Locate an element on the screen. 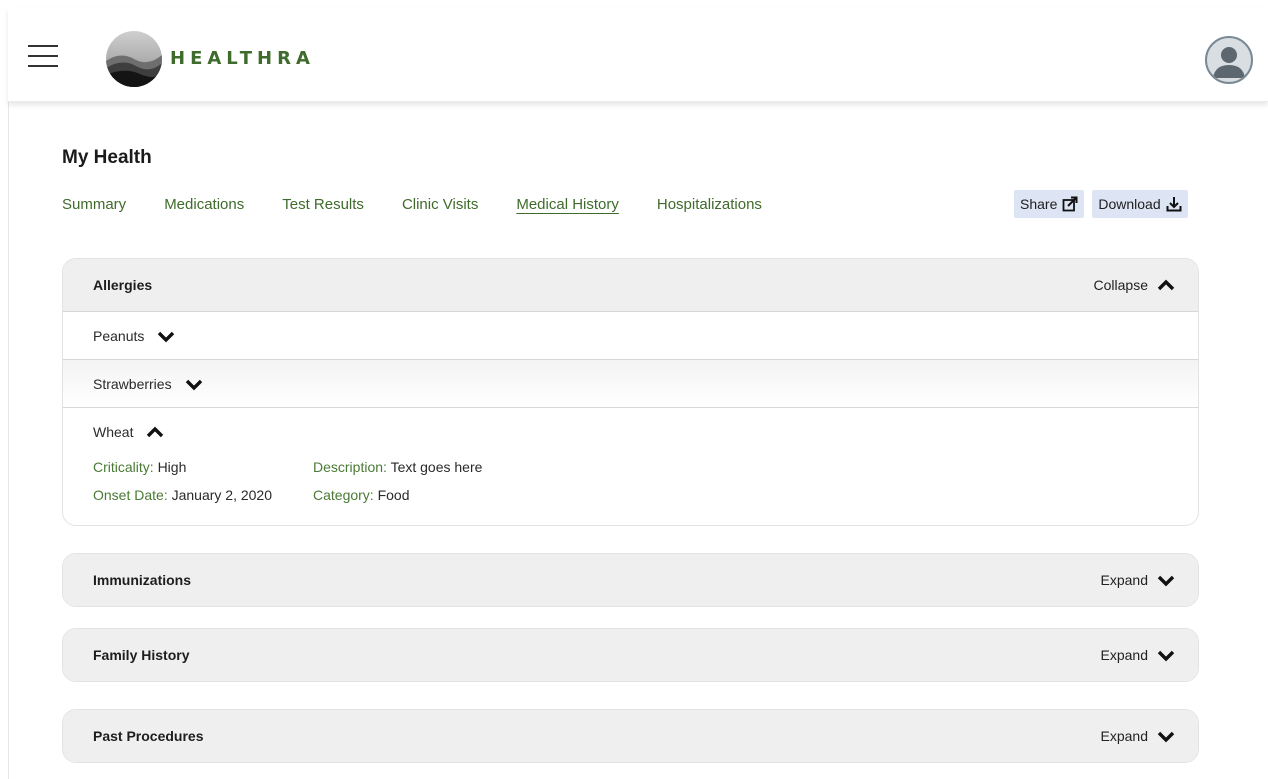 This screenshot has height=779, width=1268. share-button-label: Share is located at coordinates (1039, 204).